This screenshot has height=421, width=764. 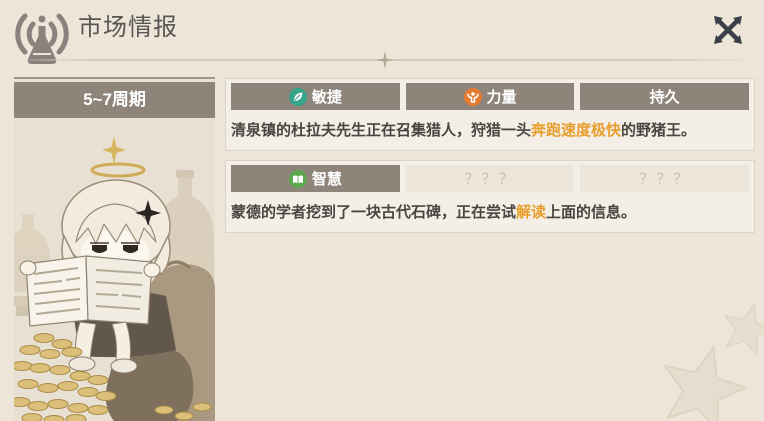 What do you see at coordinates (385, 60) in the screenshot?
I see `sparkle-icon` at bounding box center [385, 60].